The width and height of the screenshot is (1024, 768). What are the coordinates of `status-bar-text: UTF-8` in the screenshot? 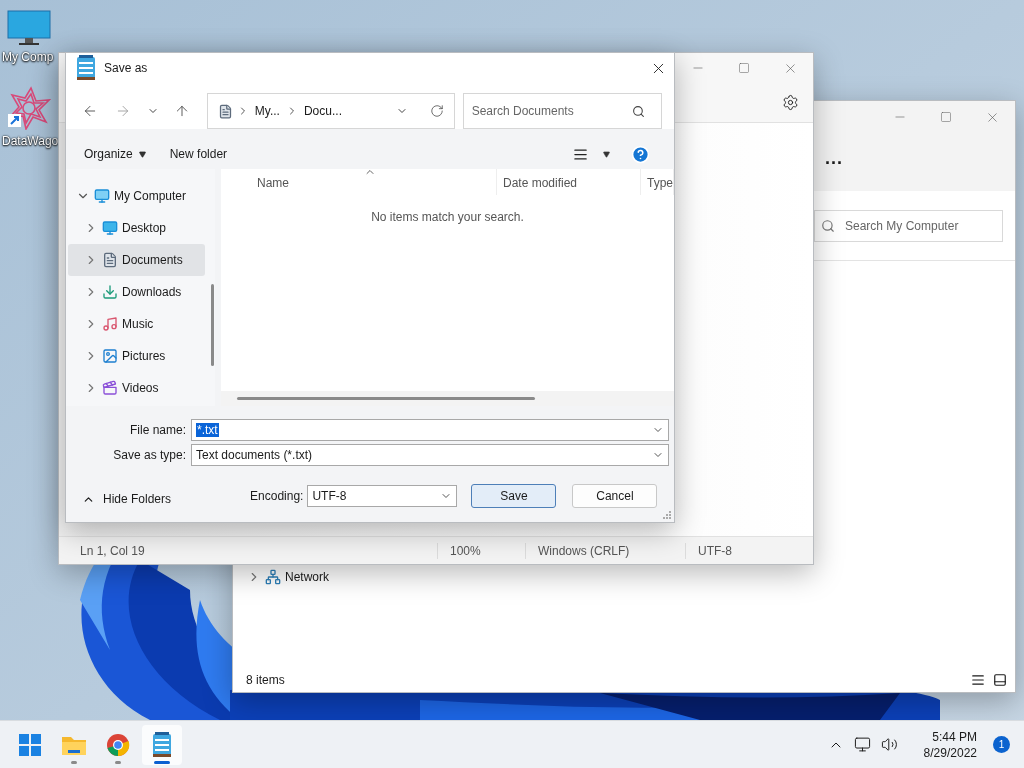 It's located at (749, 550).